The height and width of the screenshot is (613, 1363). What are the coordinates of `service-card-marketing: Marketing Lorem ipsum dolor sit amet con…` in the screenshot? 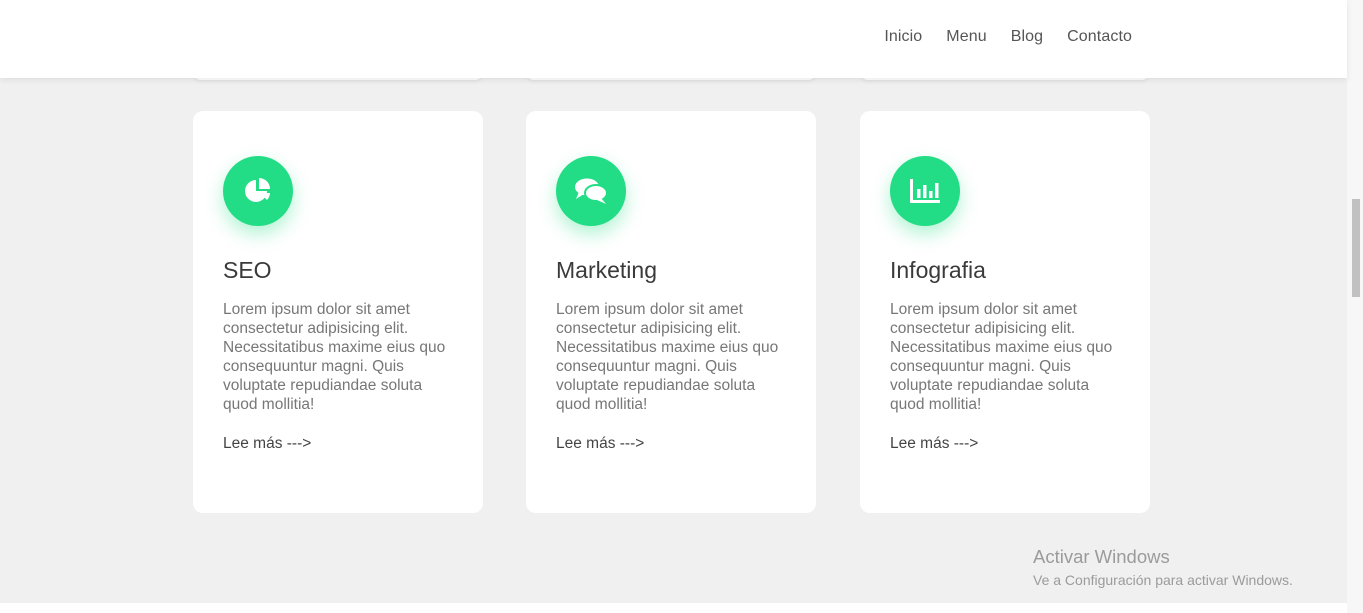 It's located at (671, 312).